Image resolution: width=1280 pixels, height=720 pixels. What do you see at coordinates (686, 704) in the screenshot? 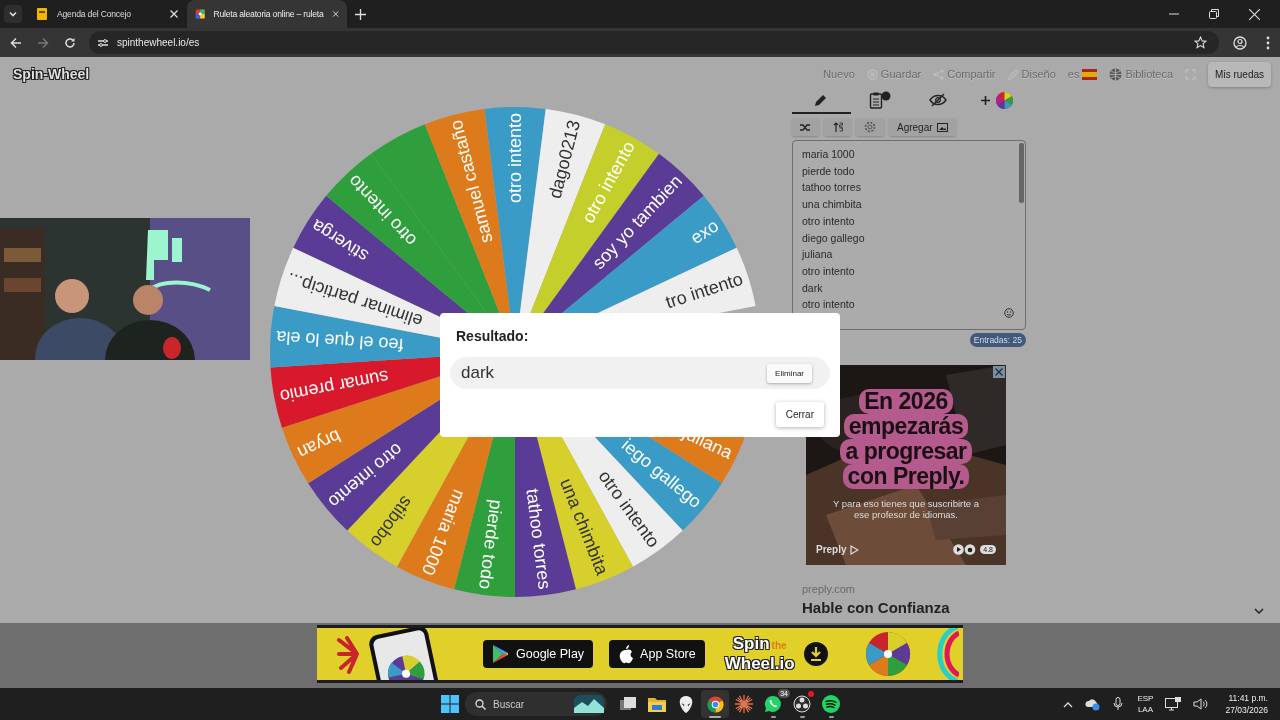
I see `alien-head-icon` at bounding box center [686, 704].